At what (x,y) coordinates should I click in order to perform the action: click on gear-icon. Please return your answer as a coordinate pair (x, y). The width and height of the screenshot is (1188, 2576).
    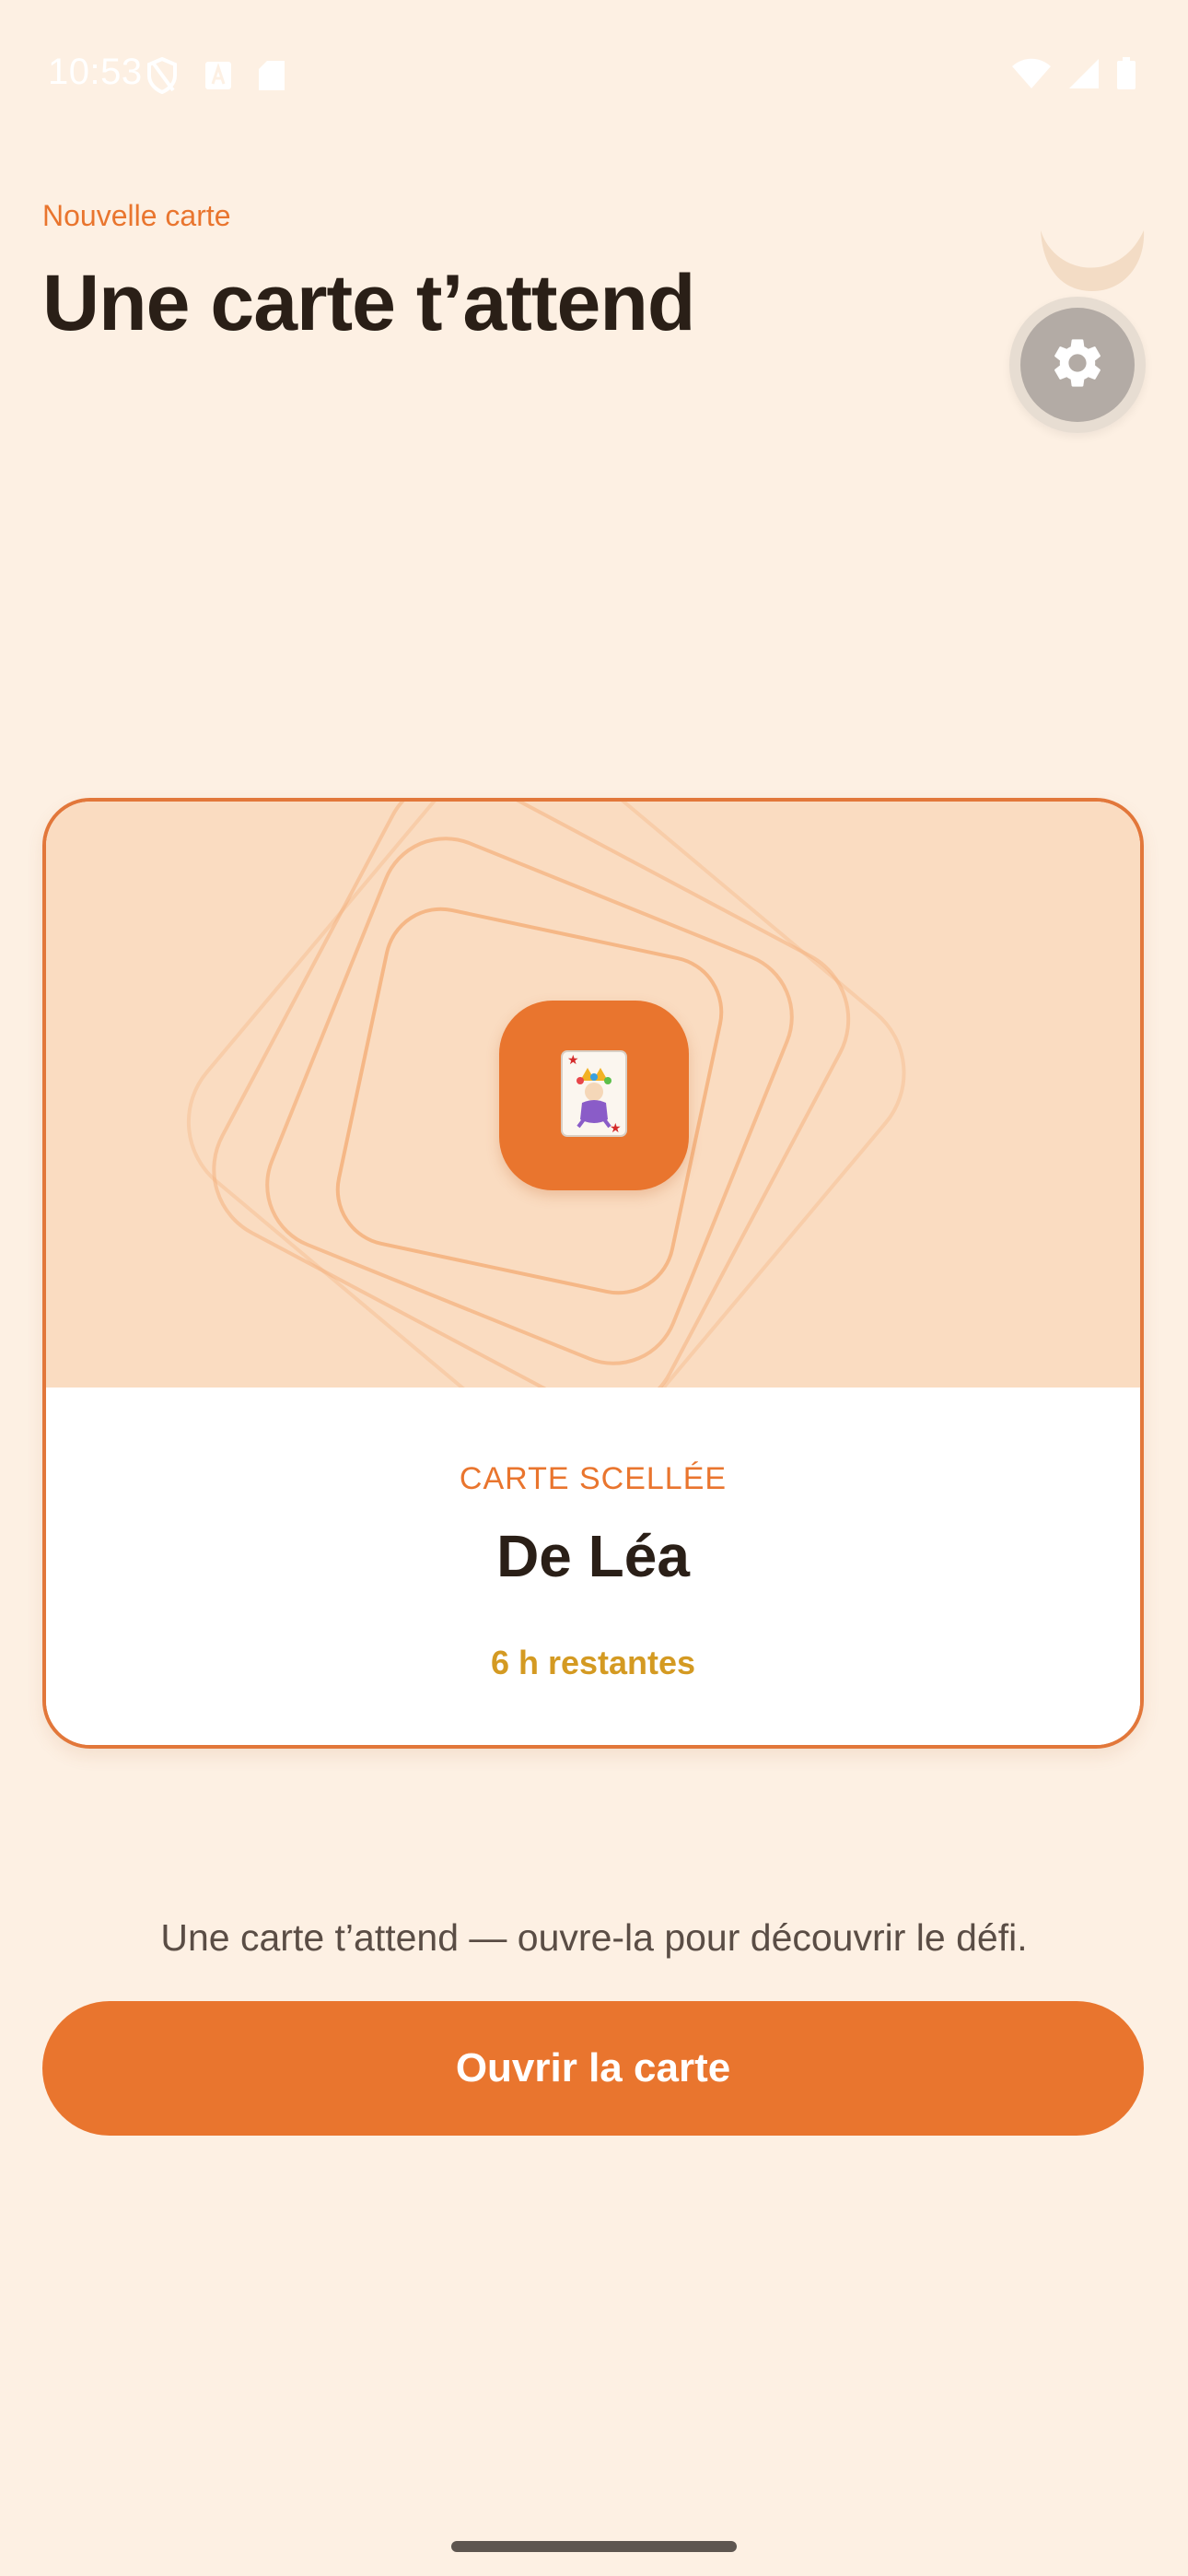
    Looking at the image, I should click on (1077, 365).